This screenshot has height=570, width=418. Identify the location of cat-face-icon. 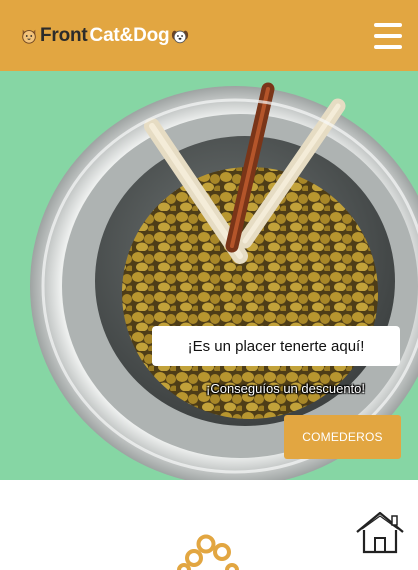
(29, 36).